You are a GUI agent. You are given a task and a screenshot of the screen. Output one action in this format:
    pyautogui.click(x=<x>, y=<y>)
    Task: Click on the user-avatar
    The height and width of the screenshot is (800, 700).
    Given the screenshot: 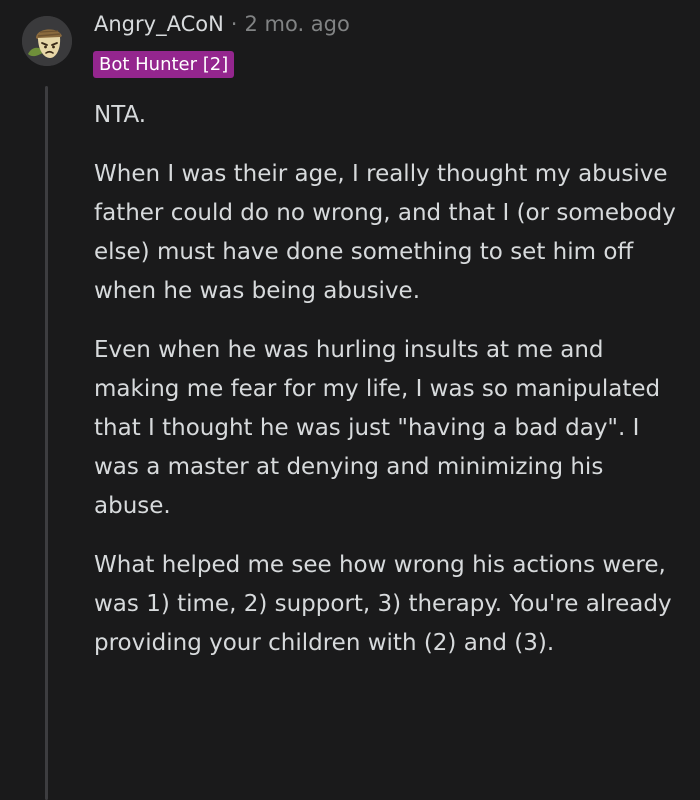 What is the action you would take?
    pyautogui.click(x=47, y=41)
    